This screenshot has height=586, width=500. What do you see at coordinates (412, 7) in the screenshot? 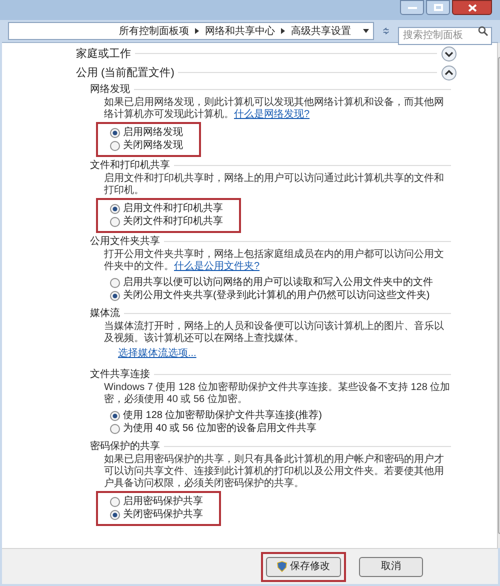
I see `minimize-button` at bounding box center [412, 7].